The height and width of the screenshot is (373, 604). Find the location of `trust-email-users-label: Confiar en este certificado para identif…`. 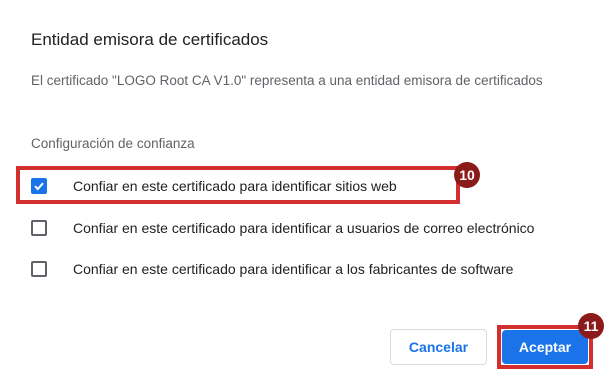

trust-email-users-label: Confiar en este certificado para identif… is located at coordinates (304, 228).